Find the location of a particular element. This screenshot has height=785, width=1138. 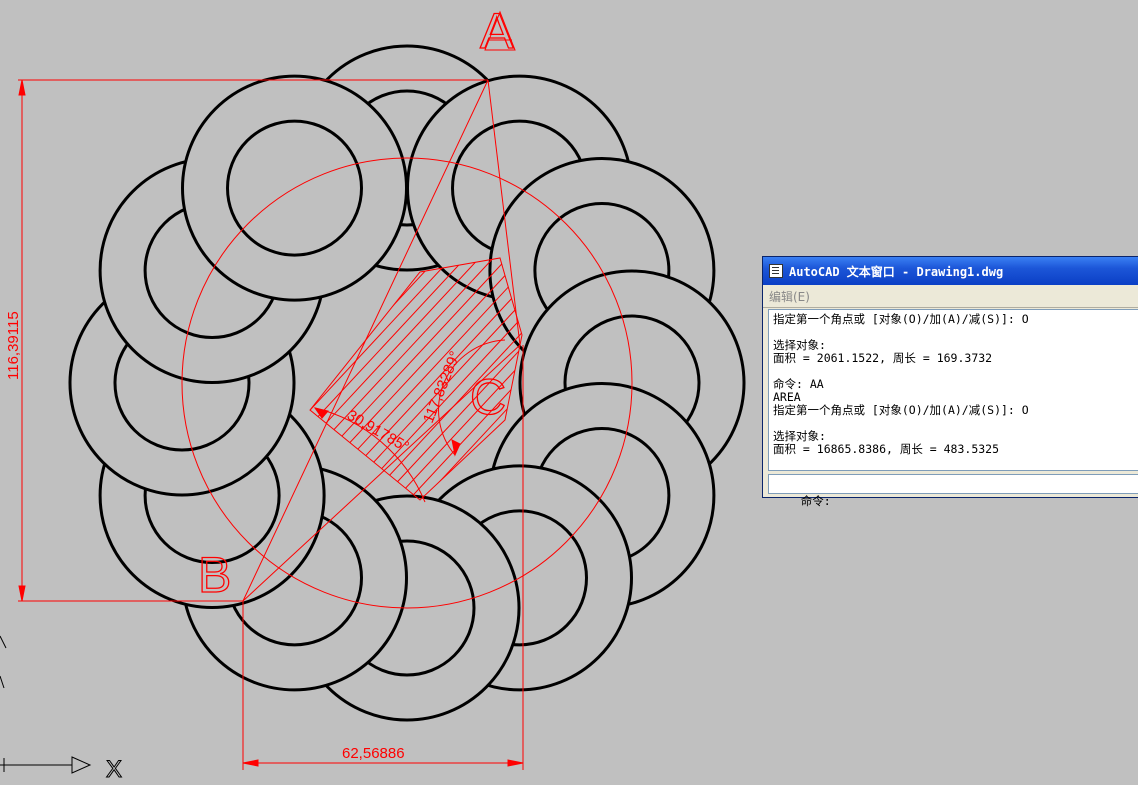

point-b-label: B is located at coordinates (214, 575).